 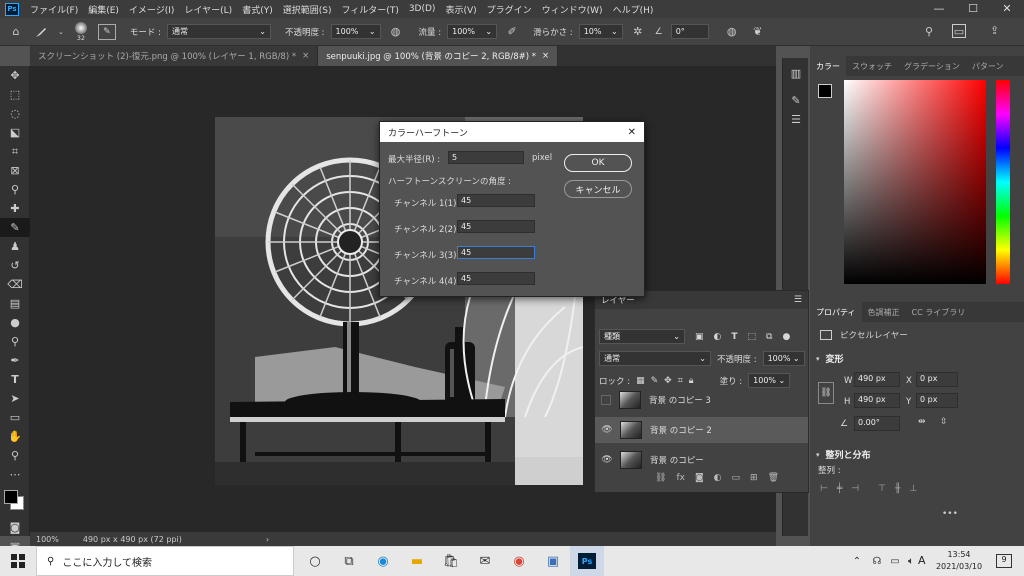 I want to click on channel-4-input: 45, so click(x=496, y=278).